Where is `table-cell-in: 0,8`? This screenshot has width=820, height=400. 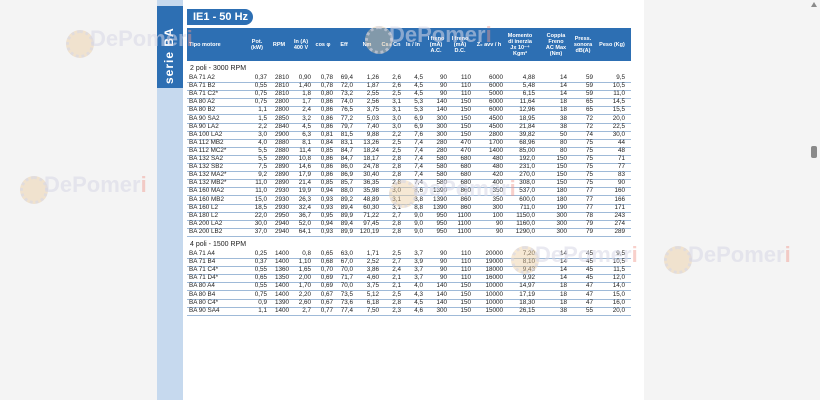 table-cell-in: 0,8 is located at coordinates (306, 253).